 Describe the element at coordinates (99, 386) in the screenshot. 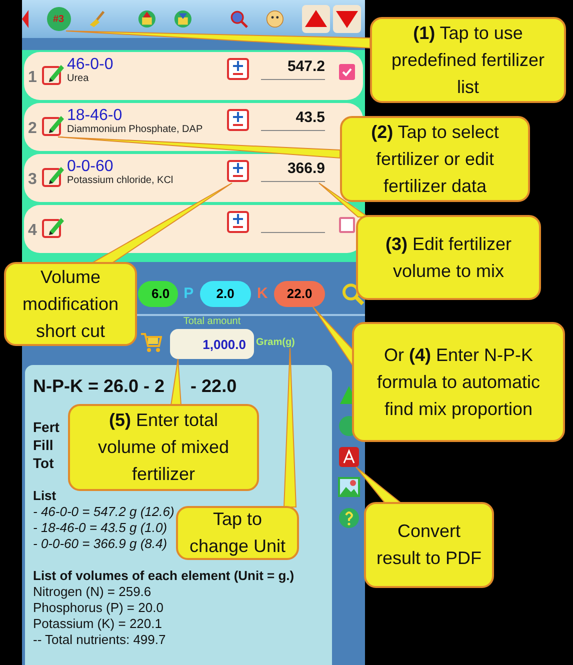

I see `npk-formula: N-P-K = 26.0 - 2` at that location.